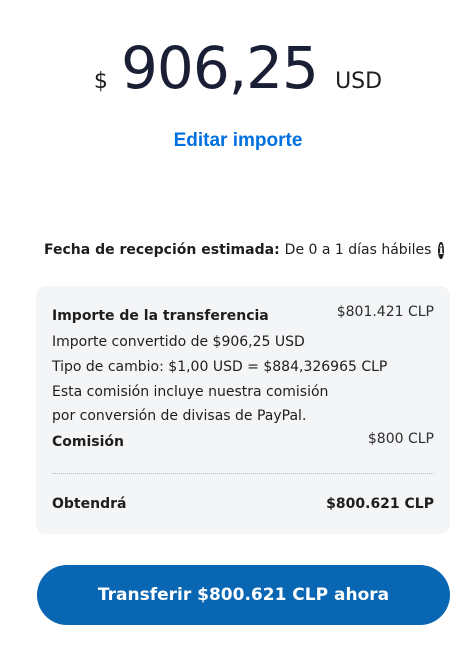 The width and height of the screenshot is (476, 646). I want to click on fee-label: Comisión, so click(88, 442).